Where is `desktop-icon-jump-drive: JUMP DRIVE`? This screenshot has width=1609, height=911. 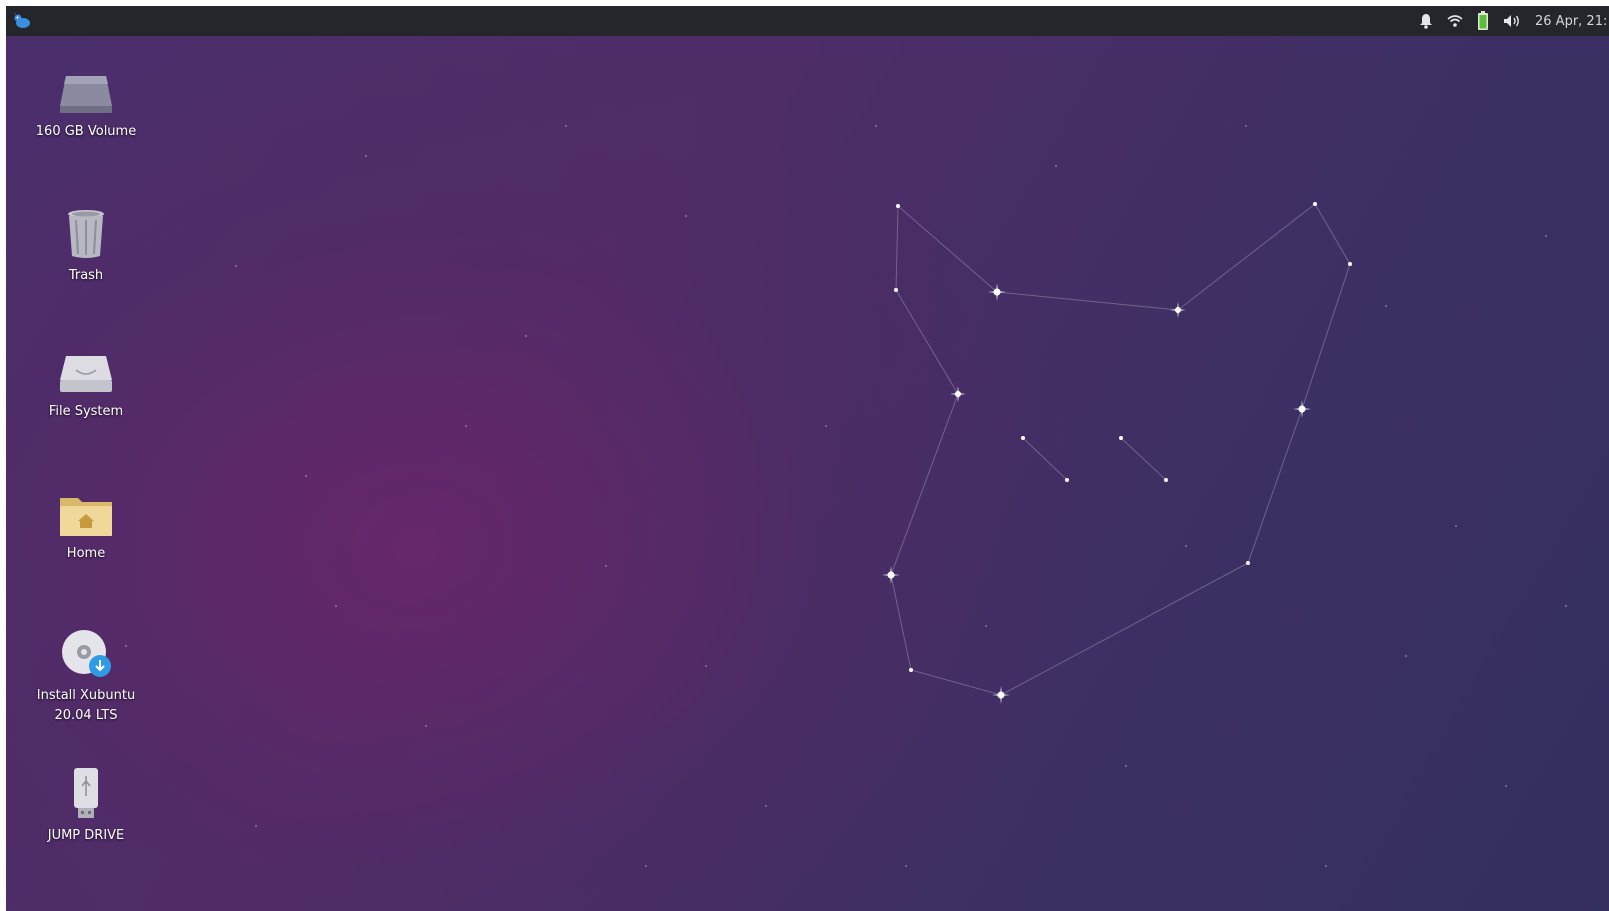 desktop-icon-jump-drive: JUMP DRIVE is located at coordinates (86, 806).